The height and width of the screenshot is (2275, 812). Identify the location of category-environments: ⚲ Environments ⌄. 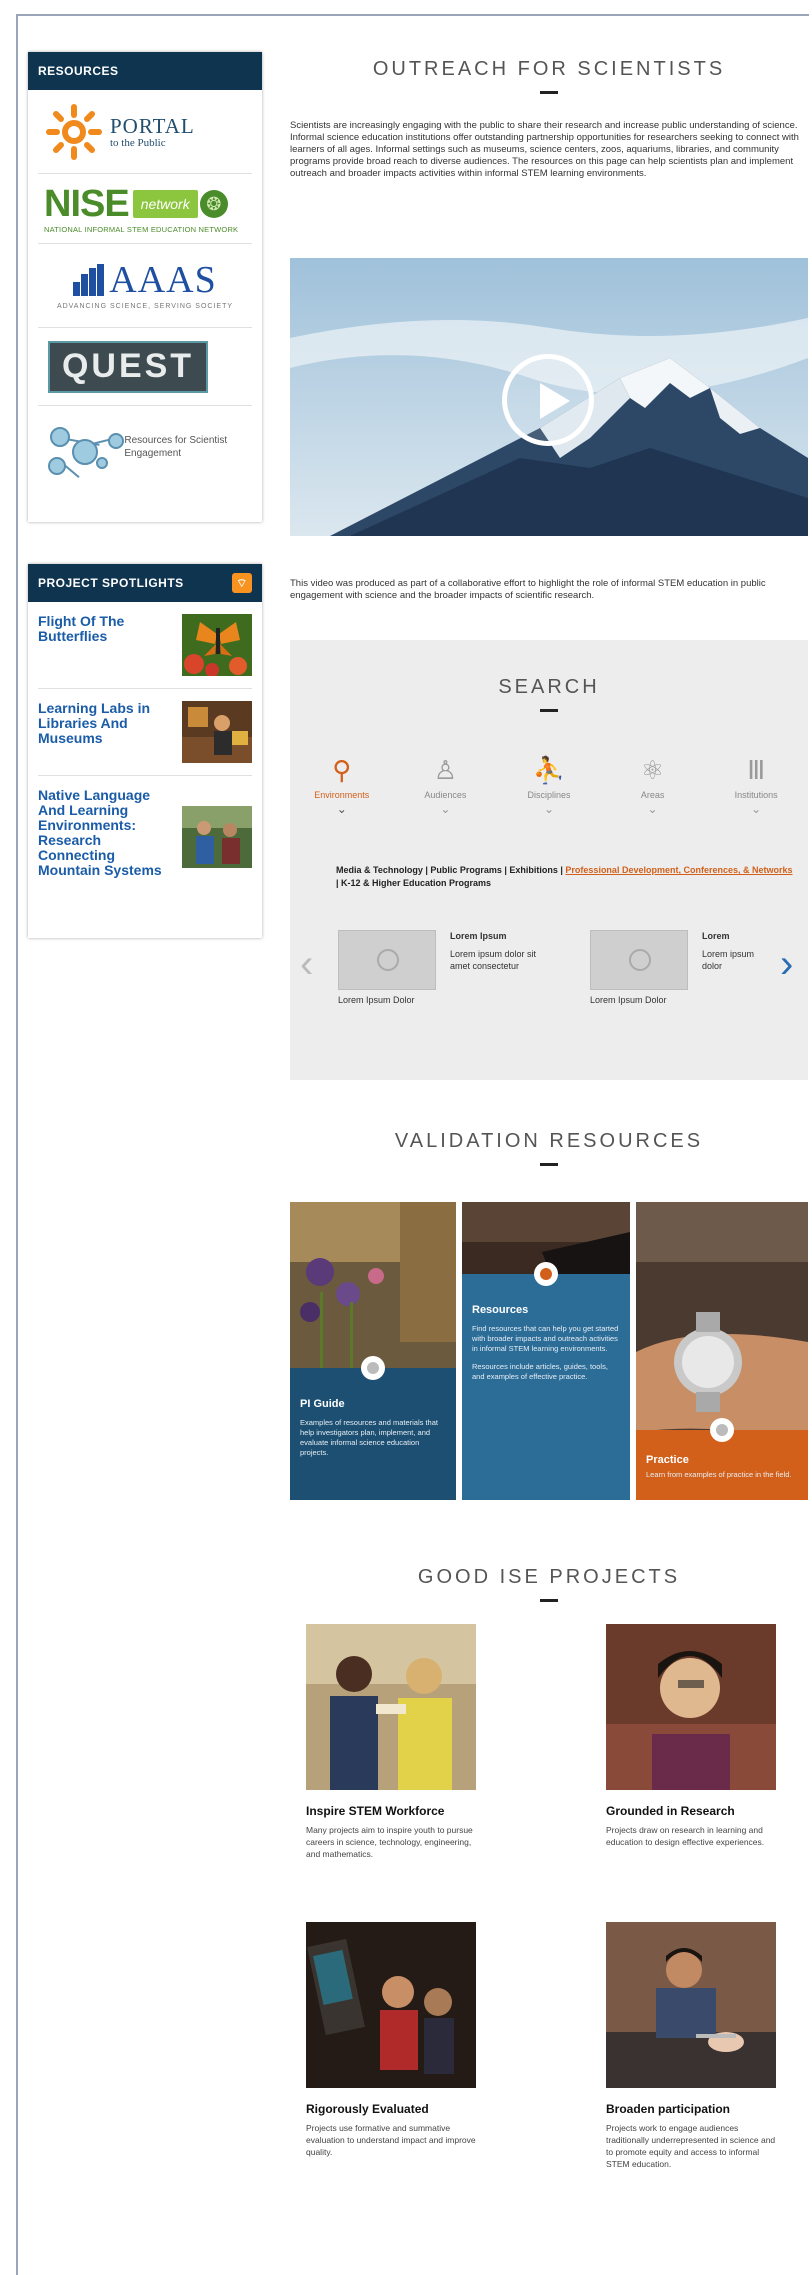
(342, 785).